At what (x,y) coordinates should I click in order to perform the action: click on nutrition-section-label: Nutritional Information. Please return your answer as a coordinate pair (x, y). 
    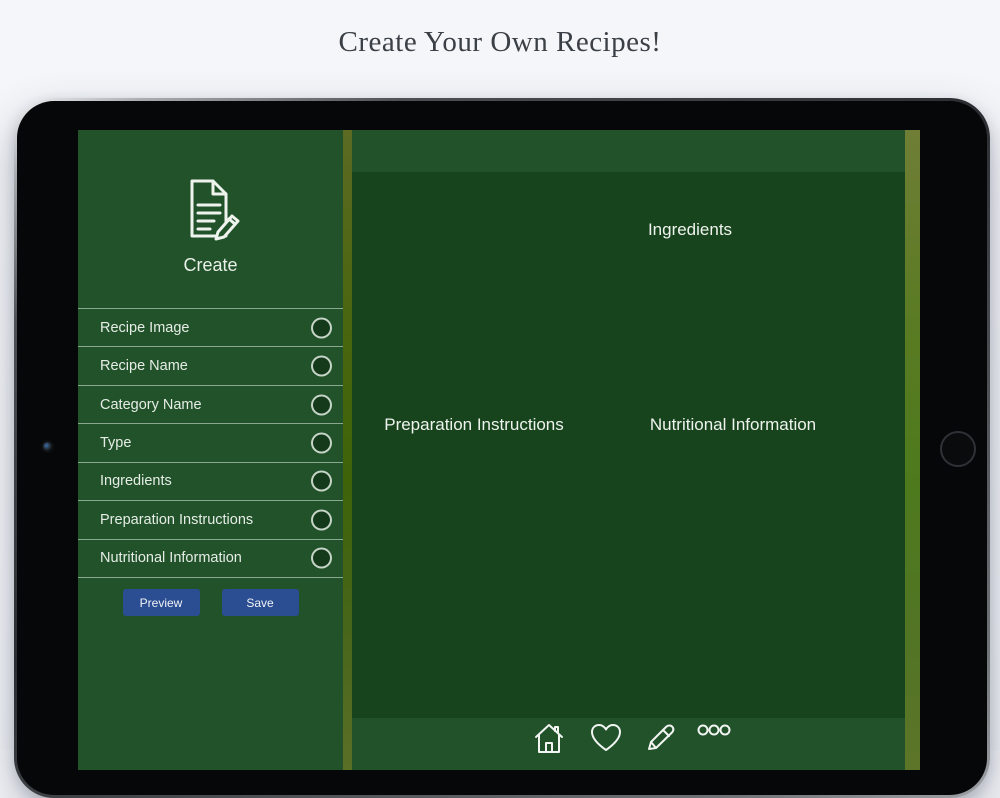
    Looking at the image, I should click on (733, 424).